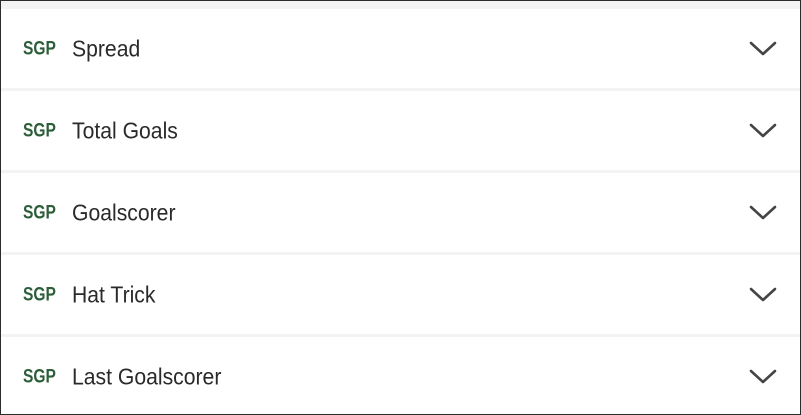  Describe the element at coordinates (125, 130) in the screenshot. I see `market-label: Total Goals` at that location.